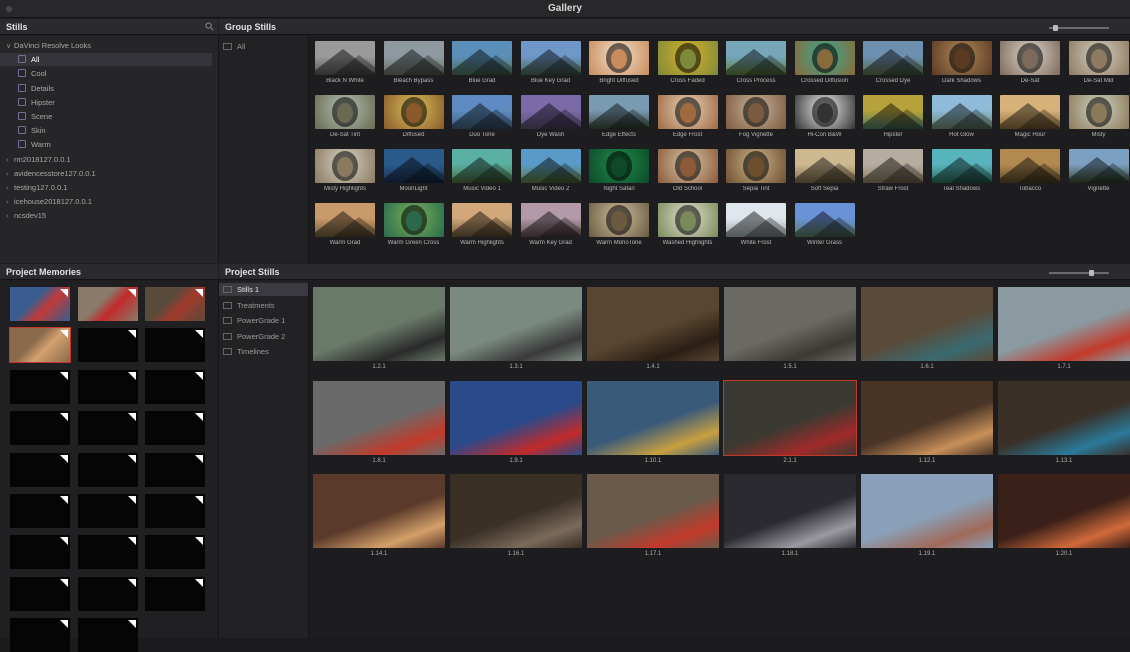 The image size is (1130, 652). What do you see at coordinates (345, 227) in the screenshot?
I see `look-thumbnail: Warm Grad` at bounding box center [345, 227].